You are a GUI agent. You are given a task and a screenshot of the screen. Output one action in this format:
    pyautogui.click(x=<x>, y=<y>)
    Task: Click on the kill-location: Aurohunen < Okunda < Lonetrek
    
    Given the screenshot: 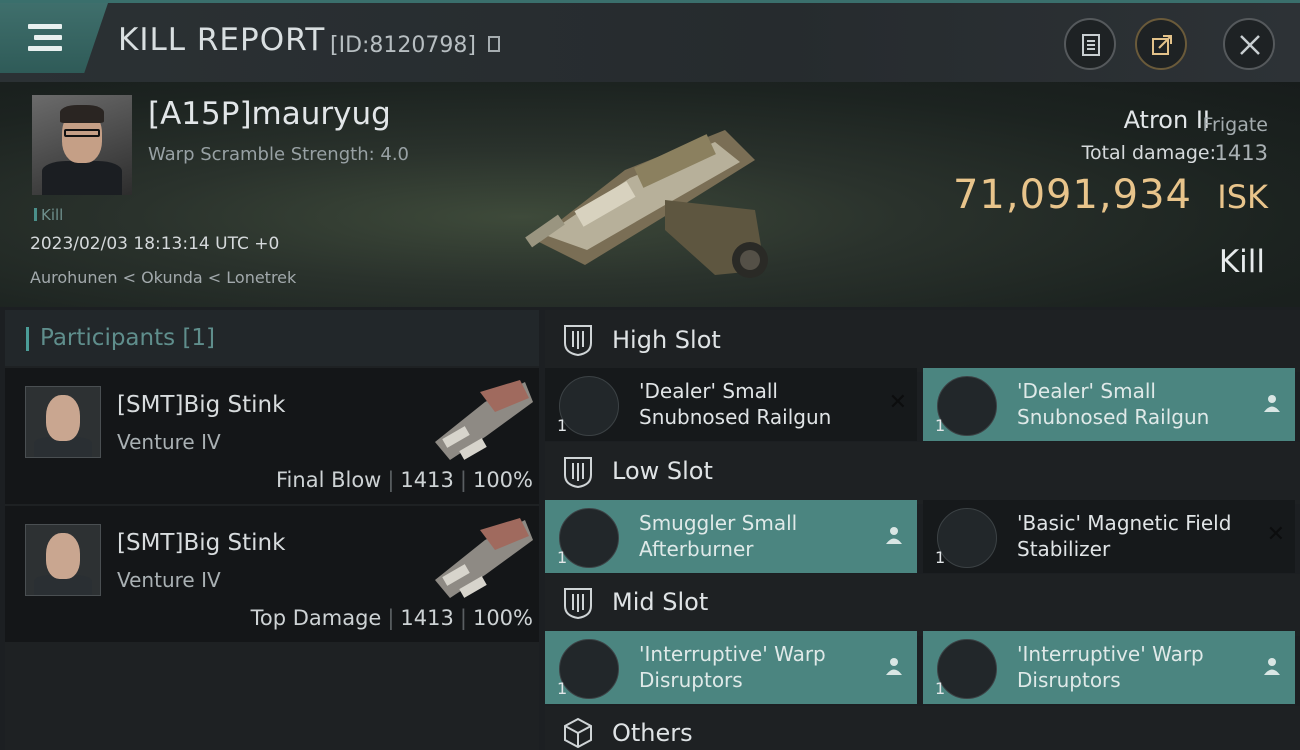 What is the action you would take?
    pyautogui.click(x=163, y=277)
    